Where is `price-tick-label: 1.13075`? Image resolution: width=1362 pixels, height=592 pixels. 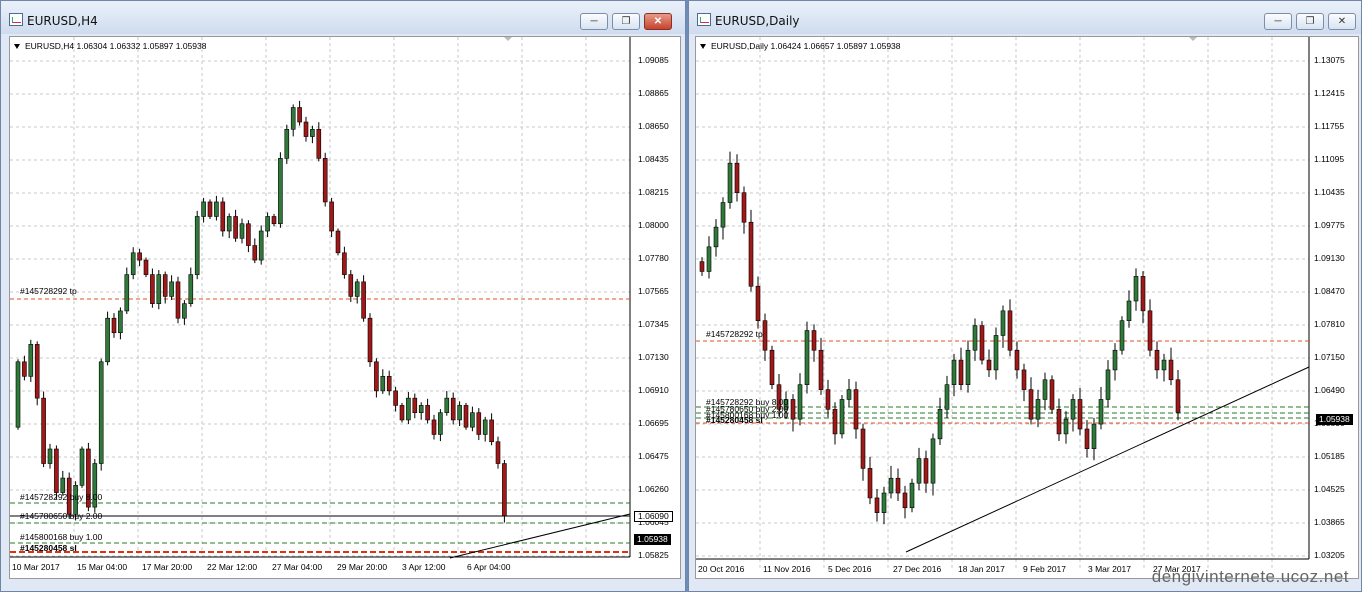 price-tick-label: 1.13075 is located at coordinates (1329, 60).